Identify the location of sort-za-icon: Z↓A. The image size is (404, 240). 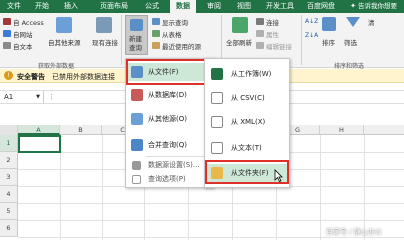
(311, 35).